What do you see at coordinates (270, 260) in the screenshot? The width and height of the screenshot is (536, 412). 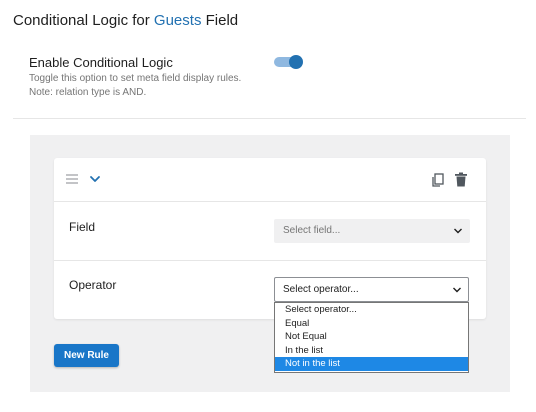 I see `row-divider` at bounding box center [270, 260].